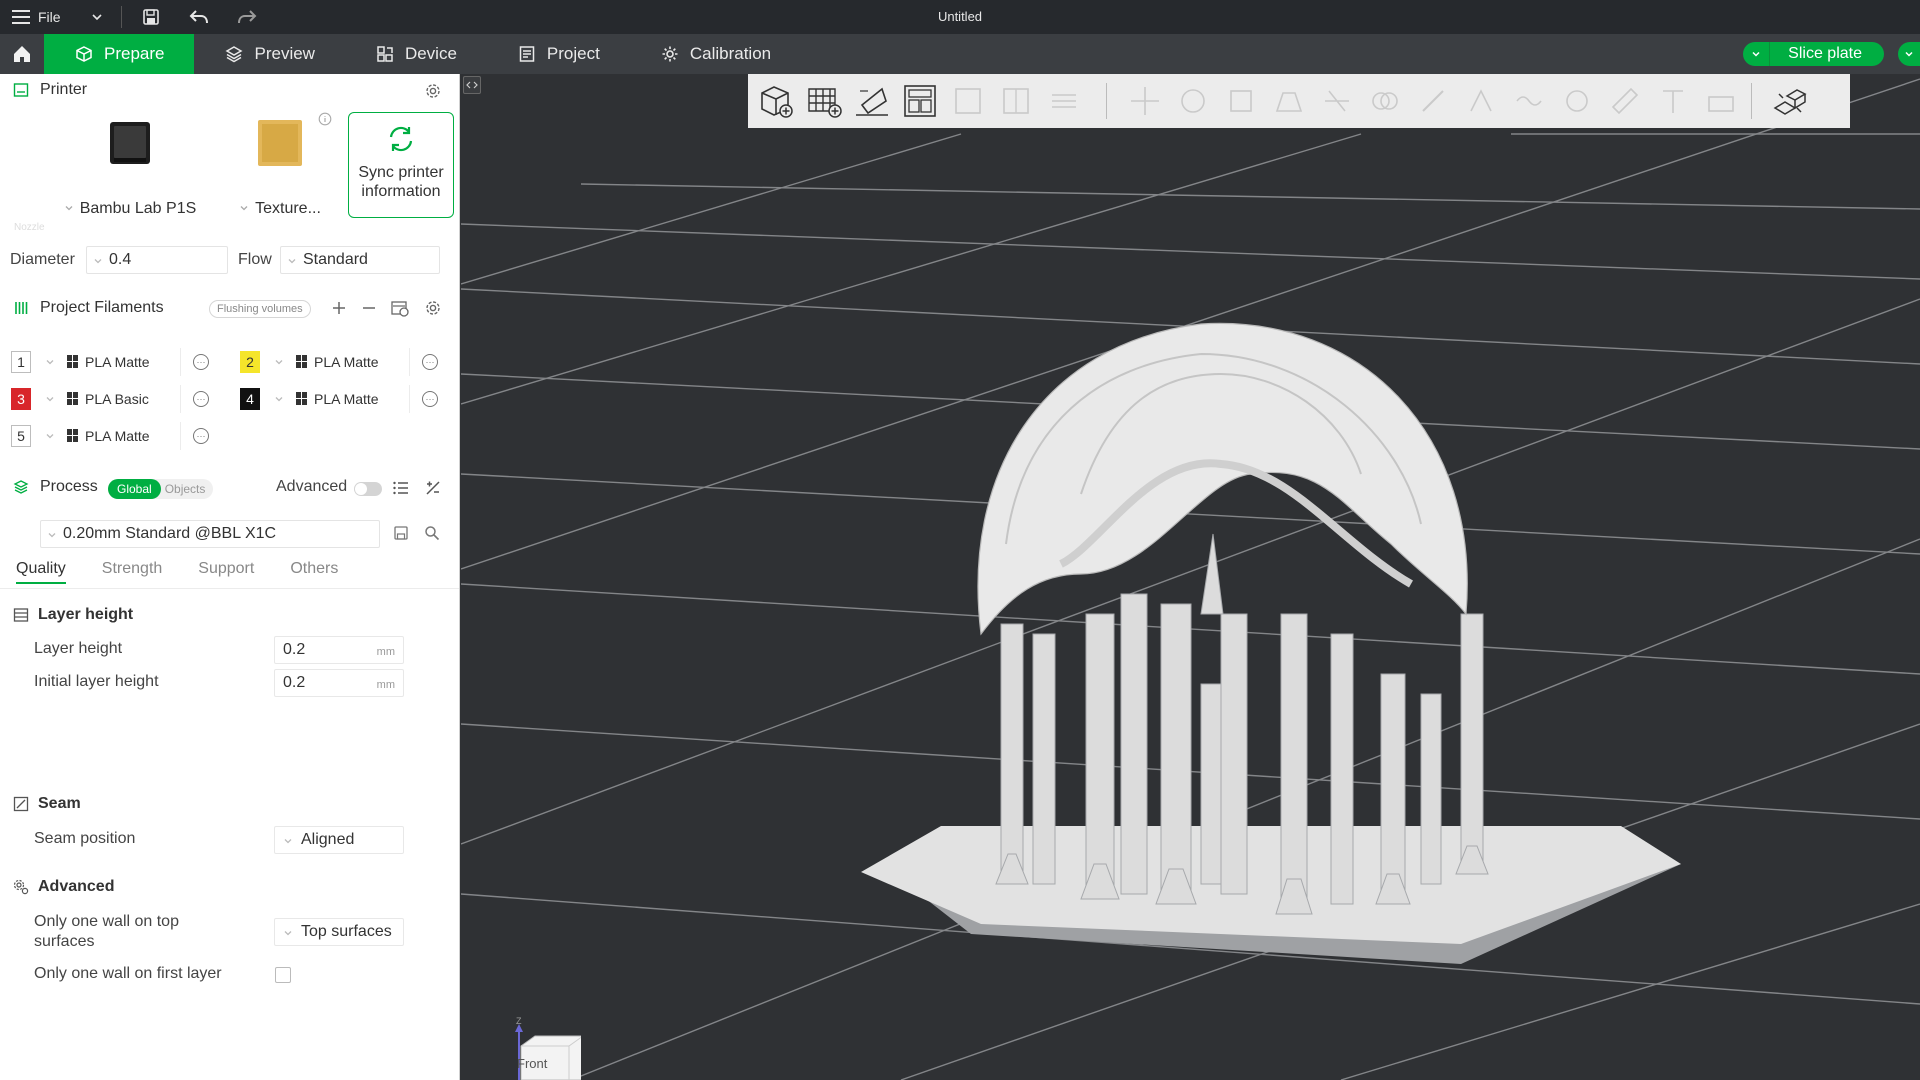 The width and height of the screenshot is (1920, 1080). Describe the element at coordinates (134, 489) in the screenshot. I see `global-option: Global` at that location.